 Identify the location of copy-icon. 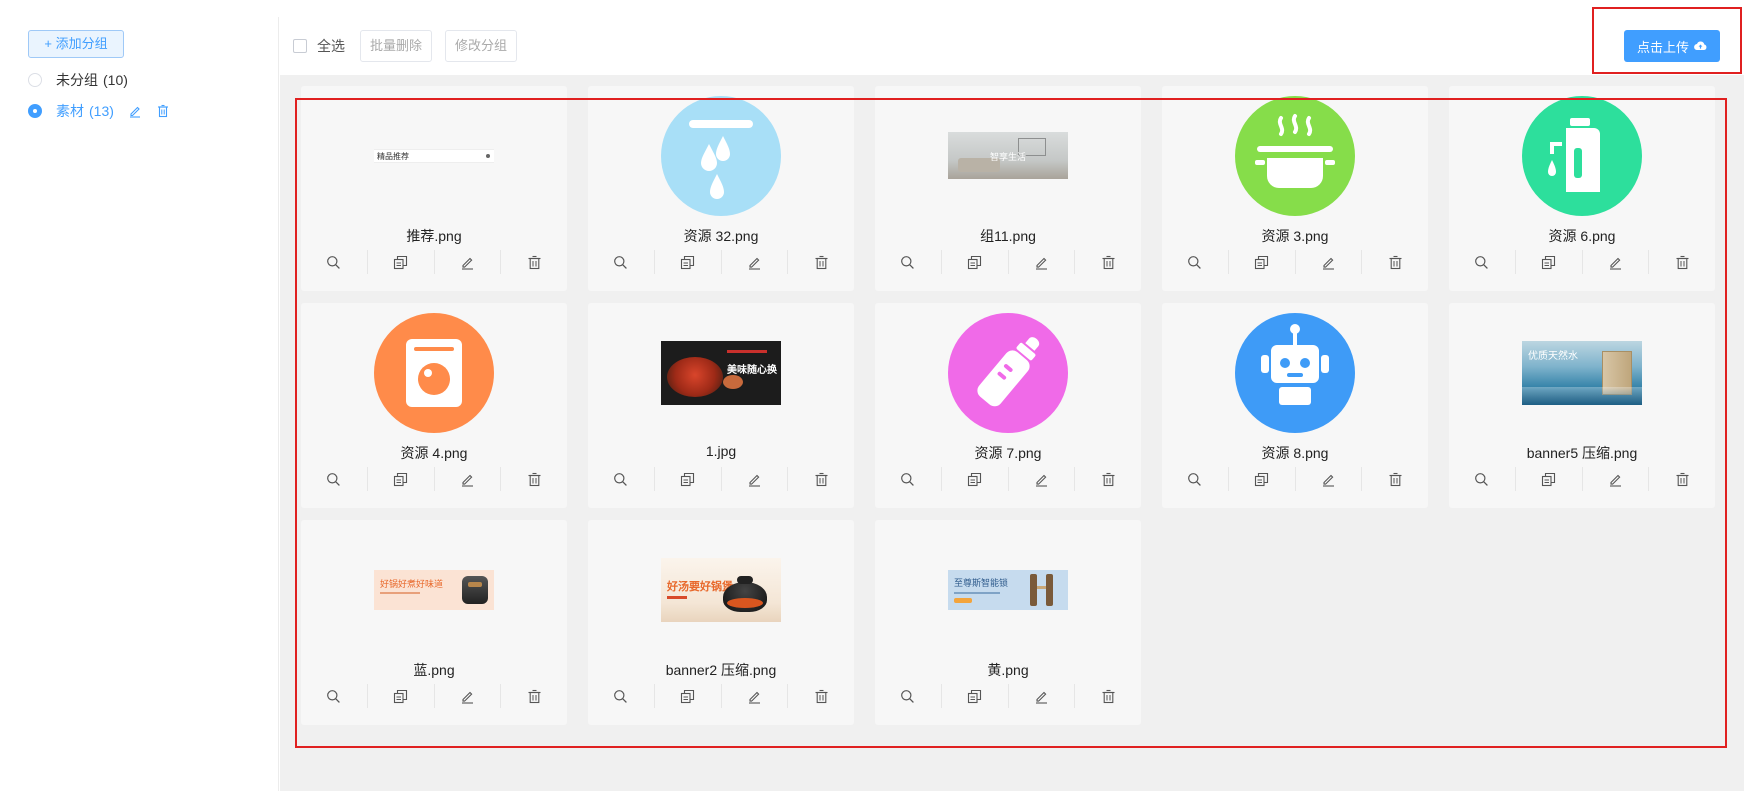
(1549, 479).